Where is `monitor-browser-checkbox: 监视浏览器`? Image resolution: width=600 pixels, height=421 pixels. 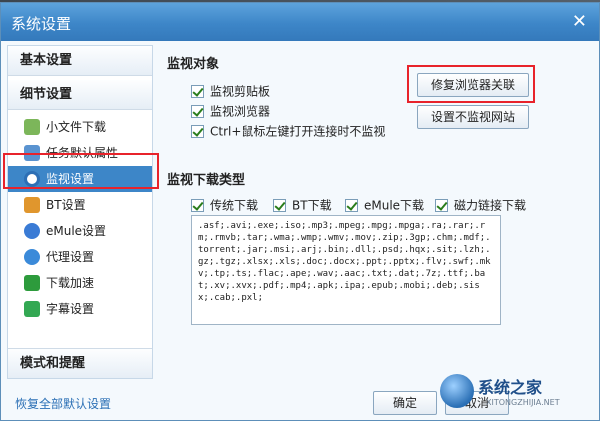 monitor-browser-checkbox: 监视浏览器 is located at coordinates (230, 111).